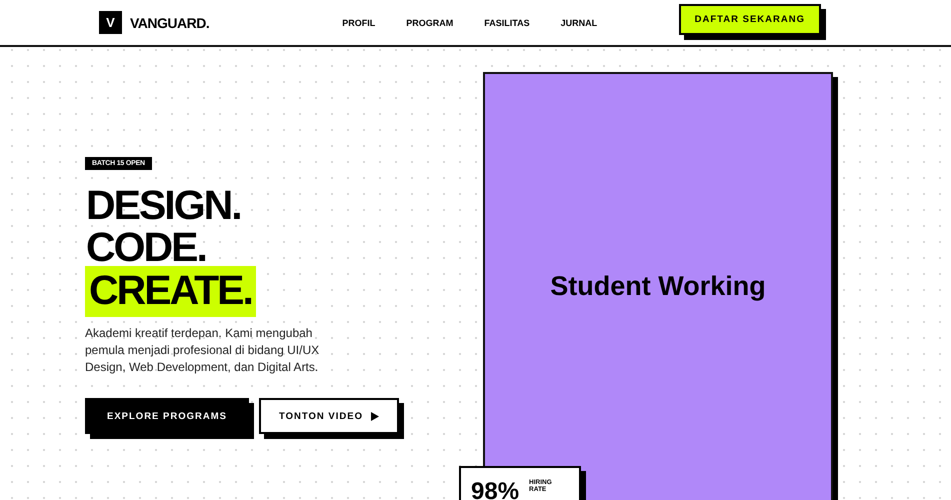 The image size is (951, 500). Describe the element at coordinates (579, 23) in the screenshot. I see `nav-link: JURNAL` at that location.